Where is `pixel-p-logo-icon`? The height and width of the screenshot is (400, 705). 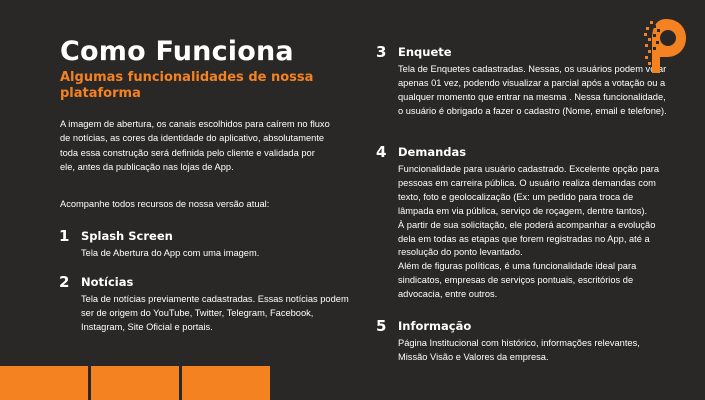
pixel-p-logo-icon is located at coordinates (665, 46).